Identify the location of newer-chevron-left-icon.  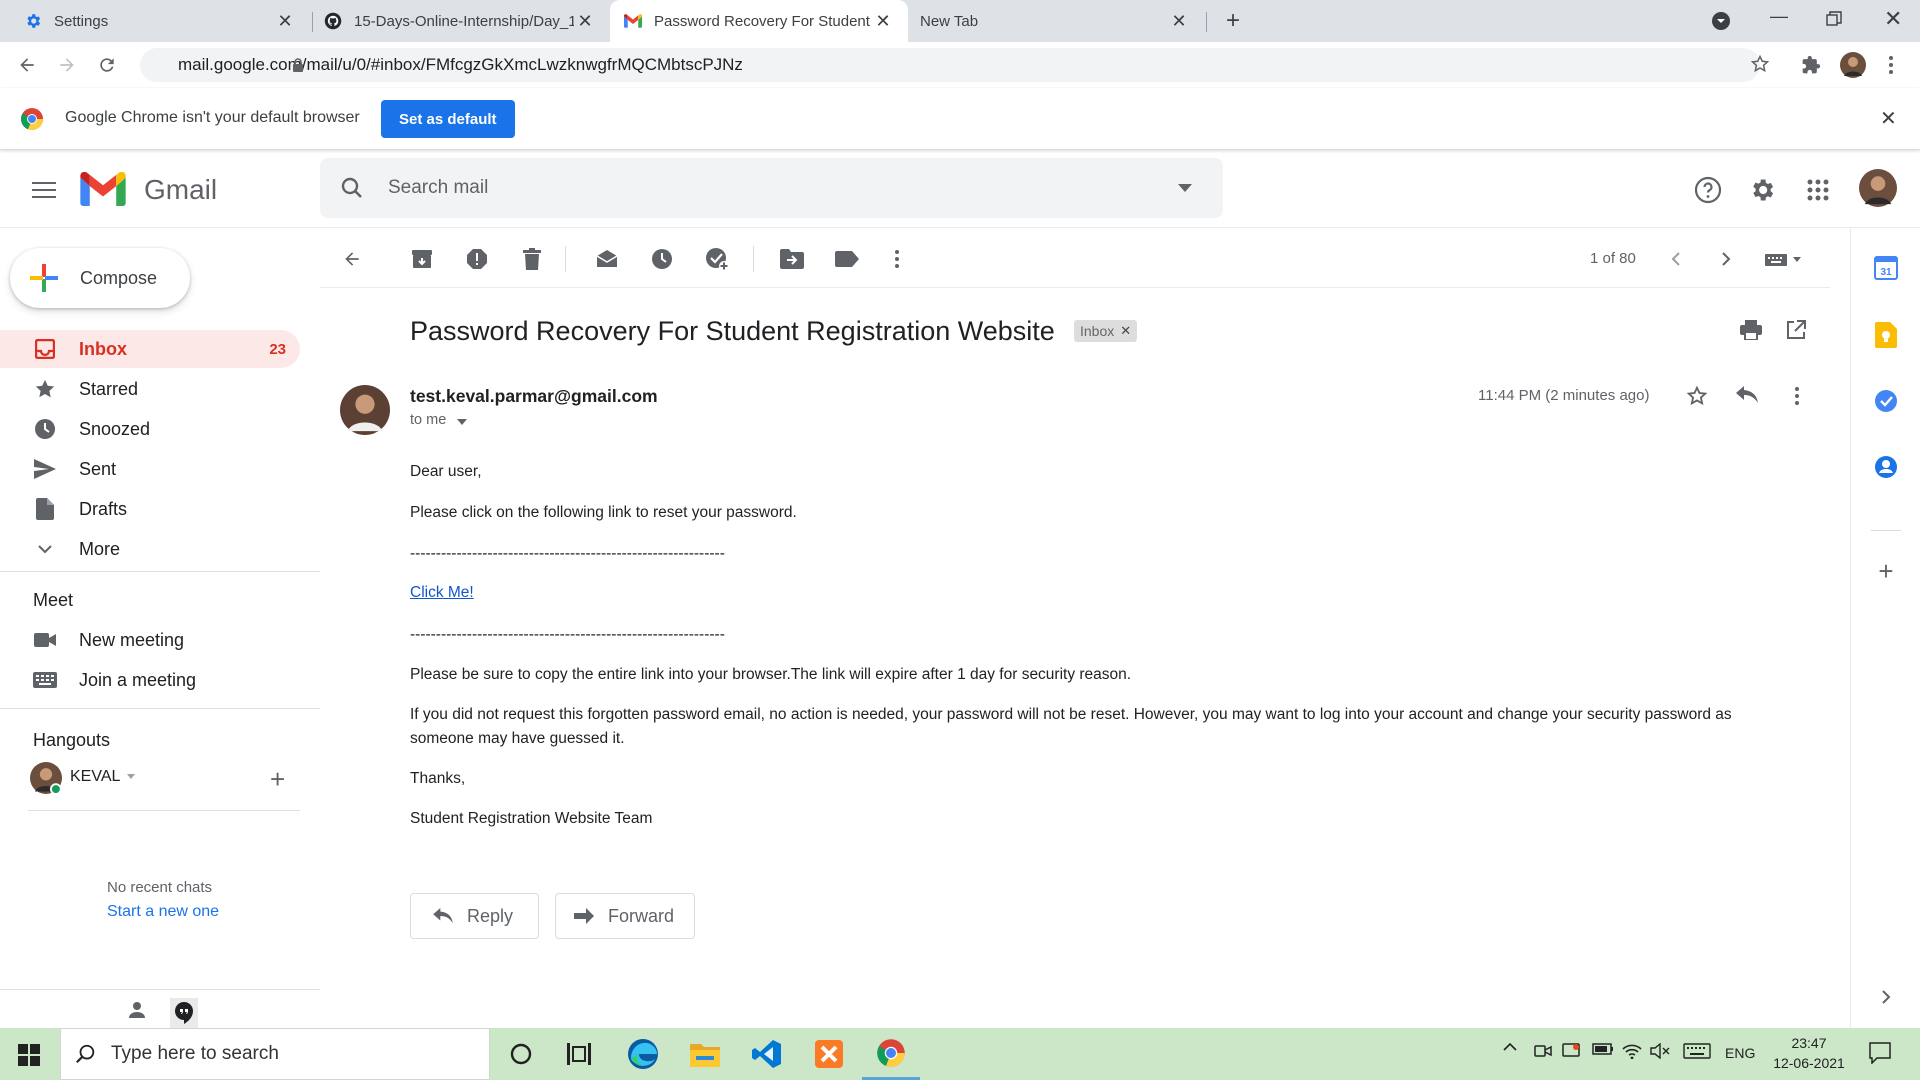
(1676, 259).